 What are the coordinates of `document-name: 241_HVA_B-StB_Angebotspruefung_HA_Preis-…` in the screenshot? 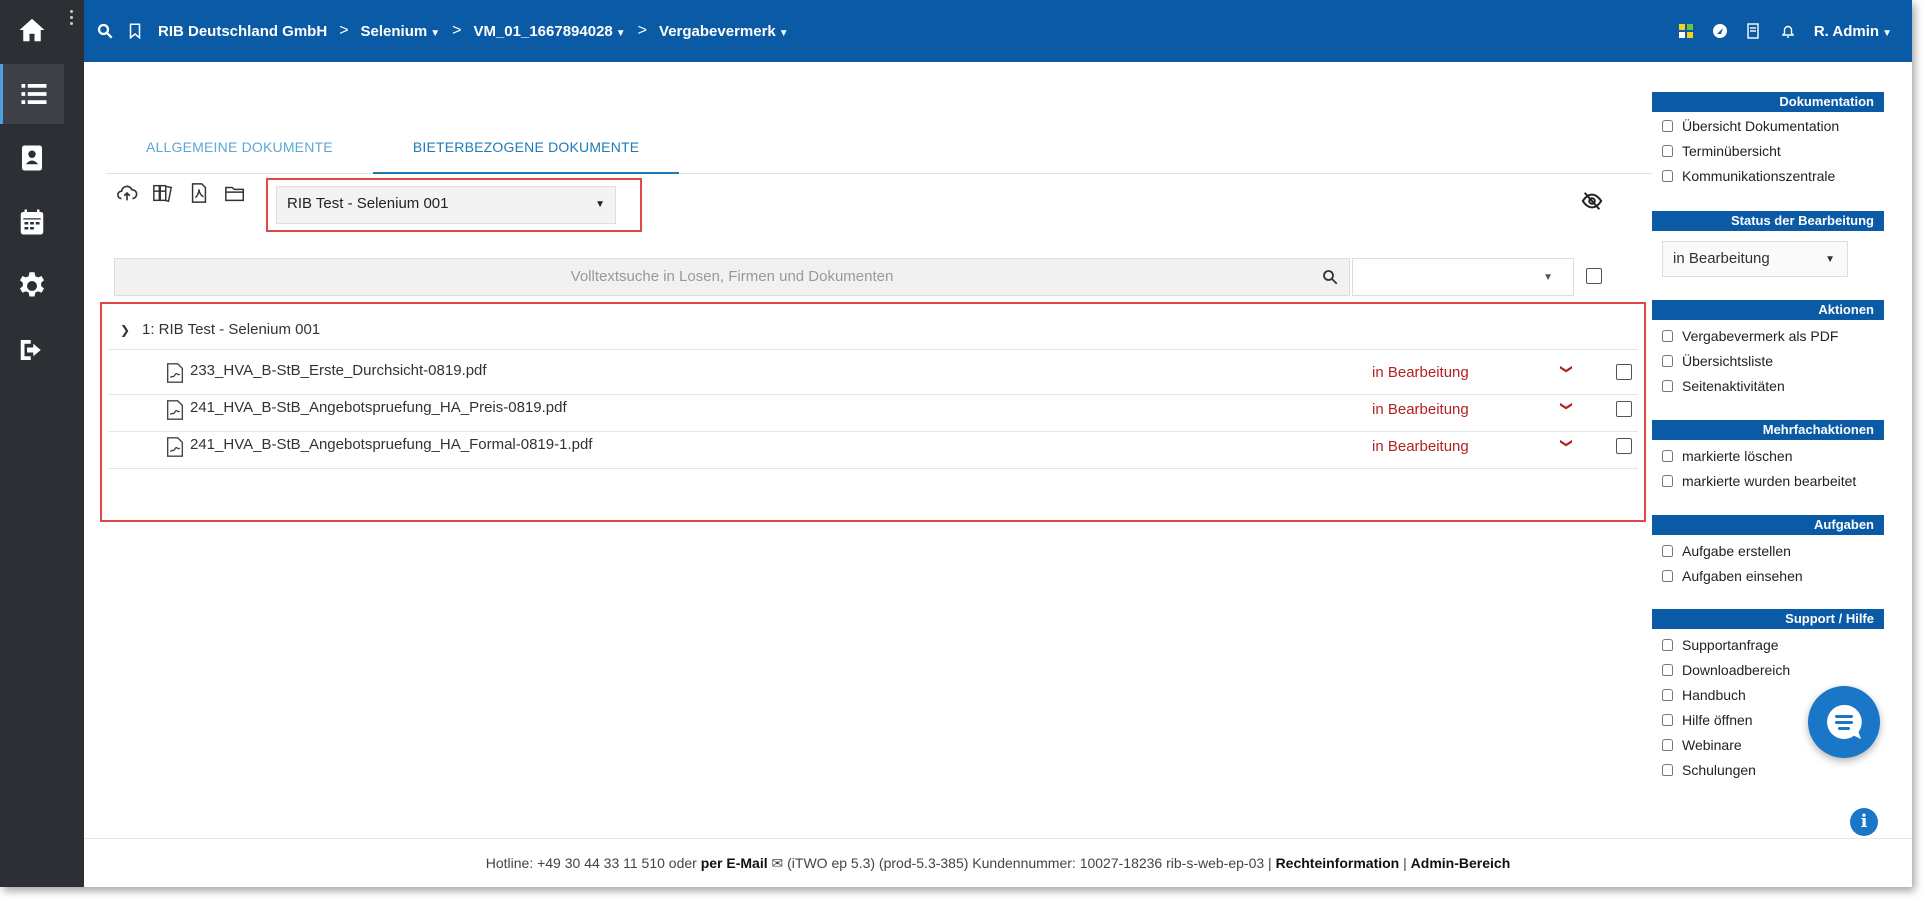 It's located at (378, 407).